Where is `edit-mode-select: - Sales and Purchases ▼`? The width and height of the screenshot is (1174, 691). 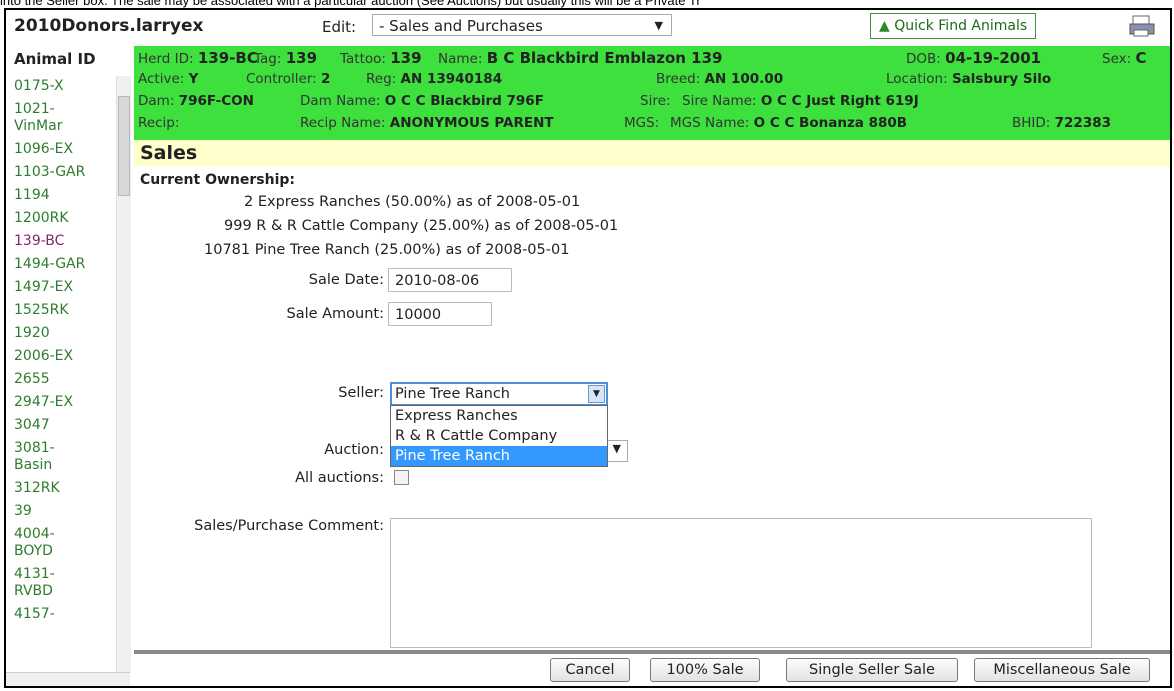
edit-mode-select: - Sales and Purchases ▼ is located at coordinates (522, 25).